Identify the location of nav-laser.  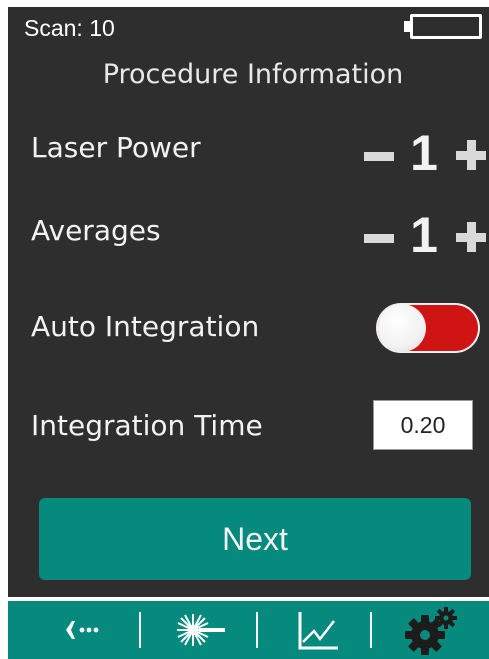
(199, 630).